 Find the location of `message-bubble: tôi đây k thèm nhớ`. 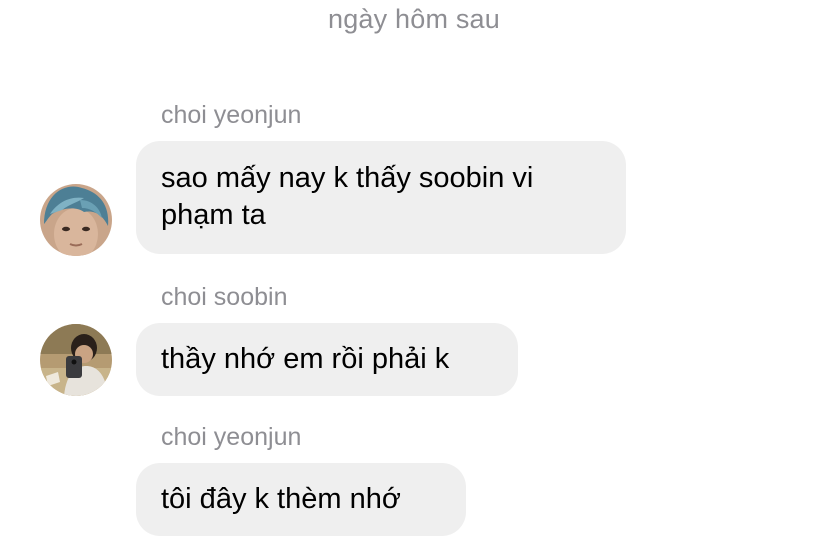

message-bubble: tôi đây k thèm nhớ is located at coordinates (301, 499).